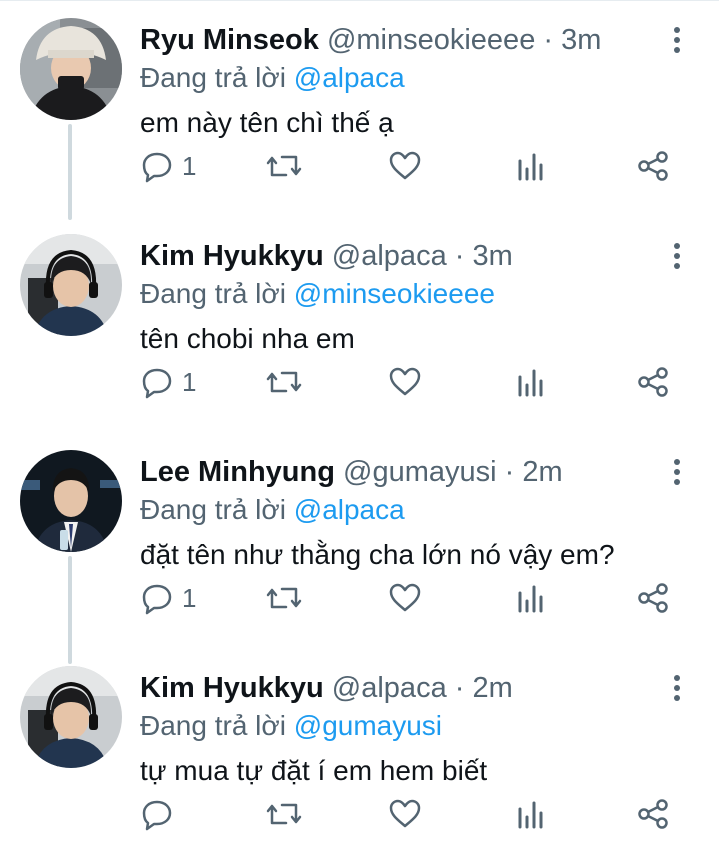 The width and height of the screenshot is (719, 864). I want to click on tweet-text: tên chobi nha em, so click(247, 338).